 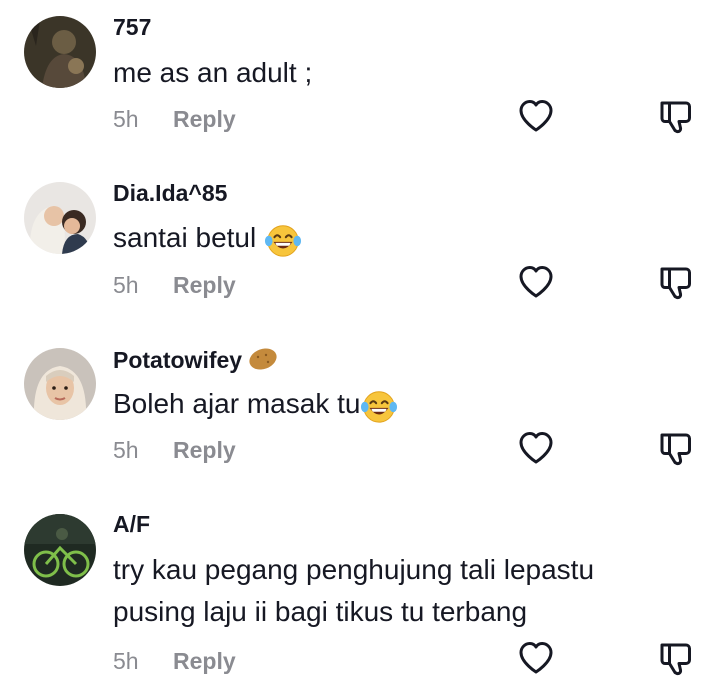 I want to click on comment-text: Boleh ajar masak tu, so click(x=255, y=404).